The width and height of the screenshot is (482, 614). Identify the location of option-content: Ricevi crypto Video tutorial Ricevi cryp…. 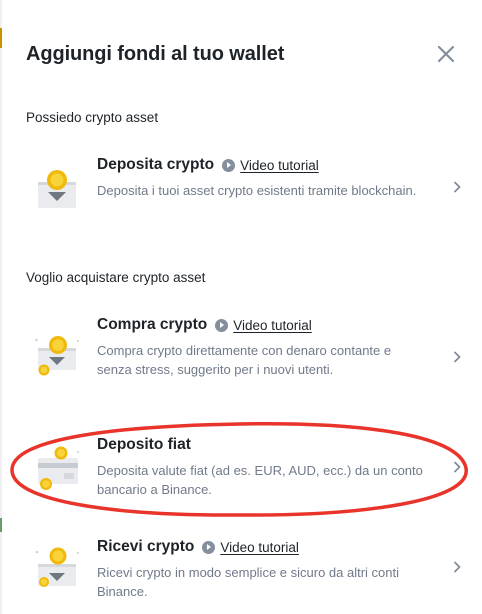
(260, 568).